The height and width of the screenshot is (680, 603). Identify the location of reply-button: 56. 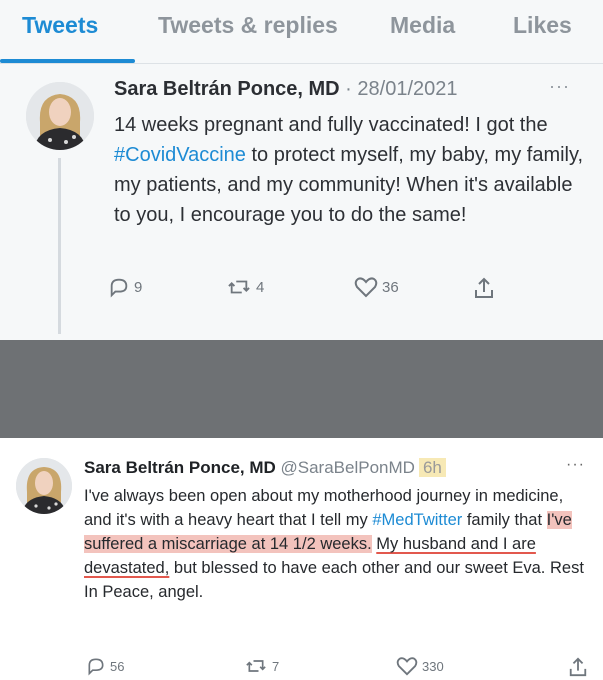
(105, 666).